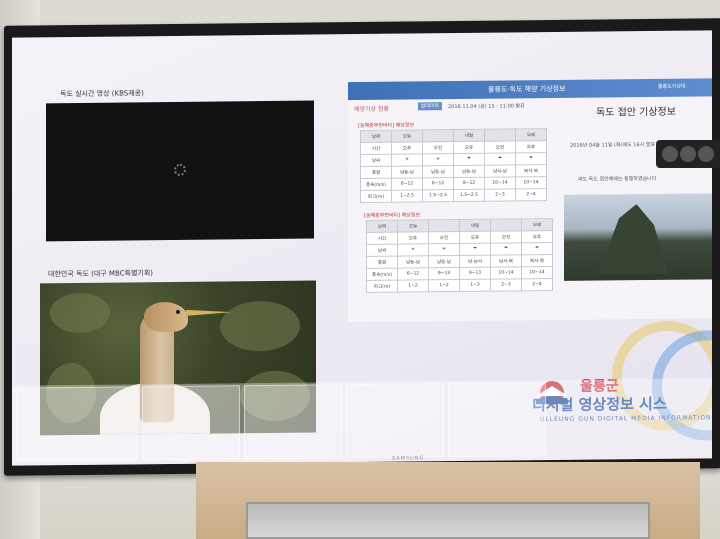 The width and height of the screenshot is (720, 539). Describe the element at coordinates (506, 261) in the screenshot. I see `table-cell: 남서-북` at that location.